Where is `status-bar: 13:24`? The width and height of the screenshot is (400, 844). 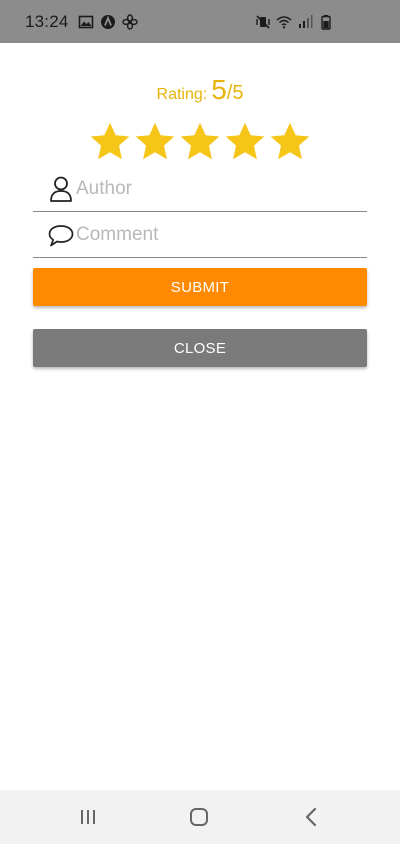 status-bar: 13:24 is located at coordinates (200, 21).